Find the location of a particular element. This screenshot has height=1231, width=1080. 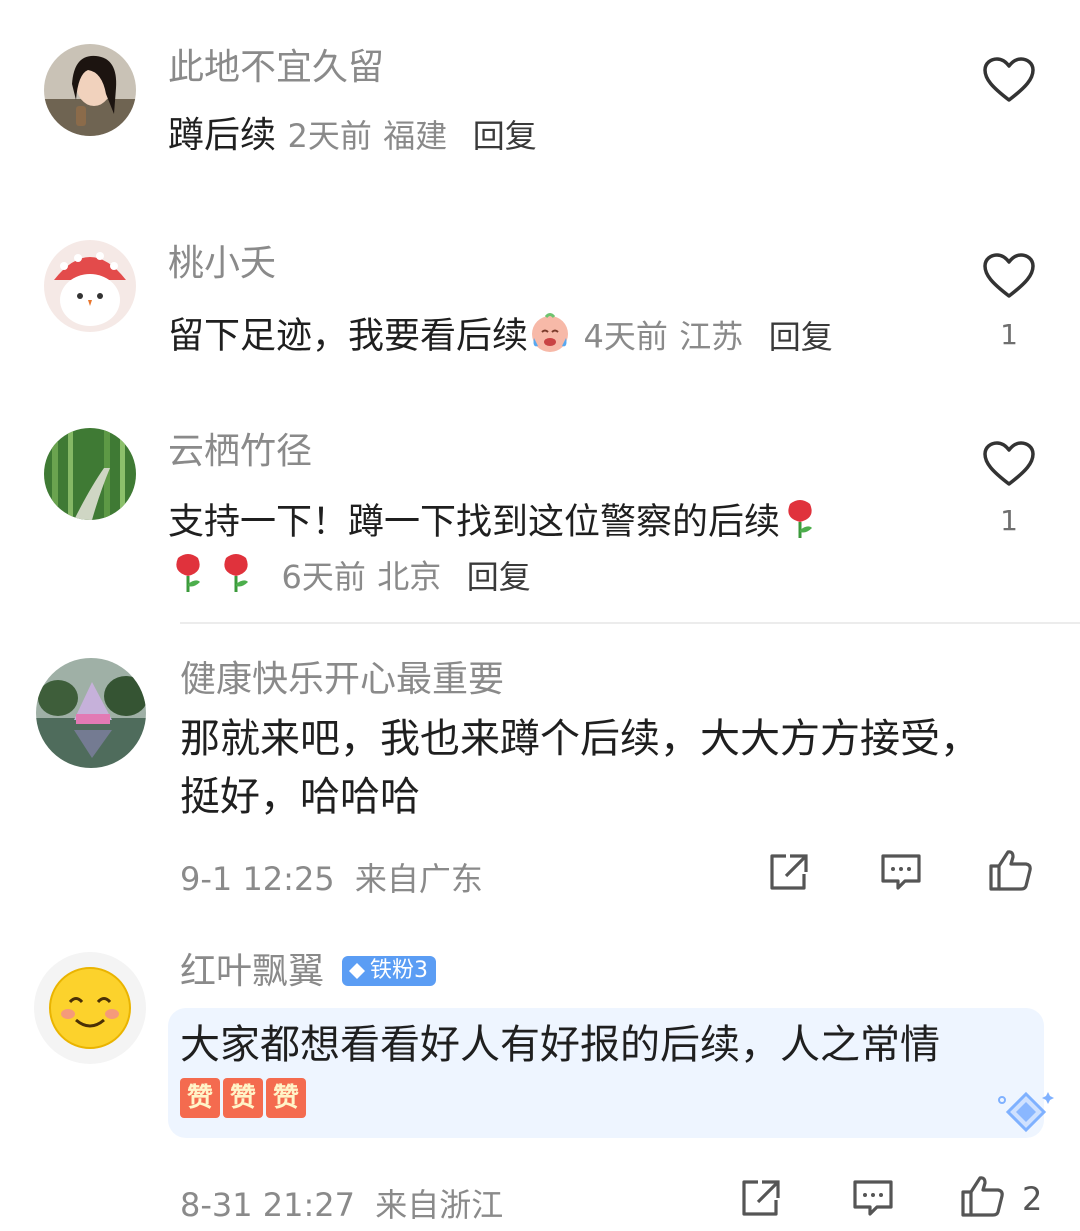

username: 红叶飘翼 is located at coordinates (252, 972).